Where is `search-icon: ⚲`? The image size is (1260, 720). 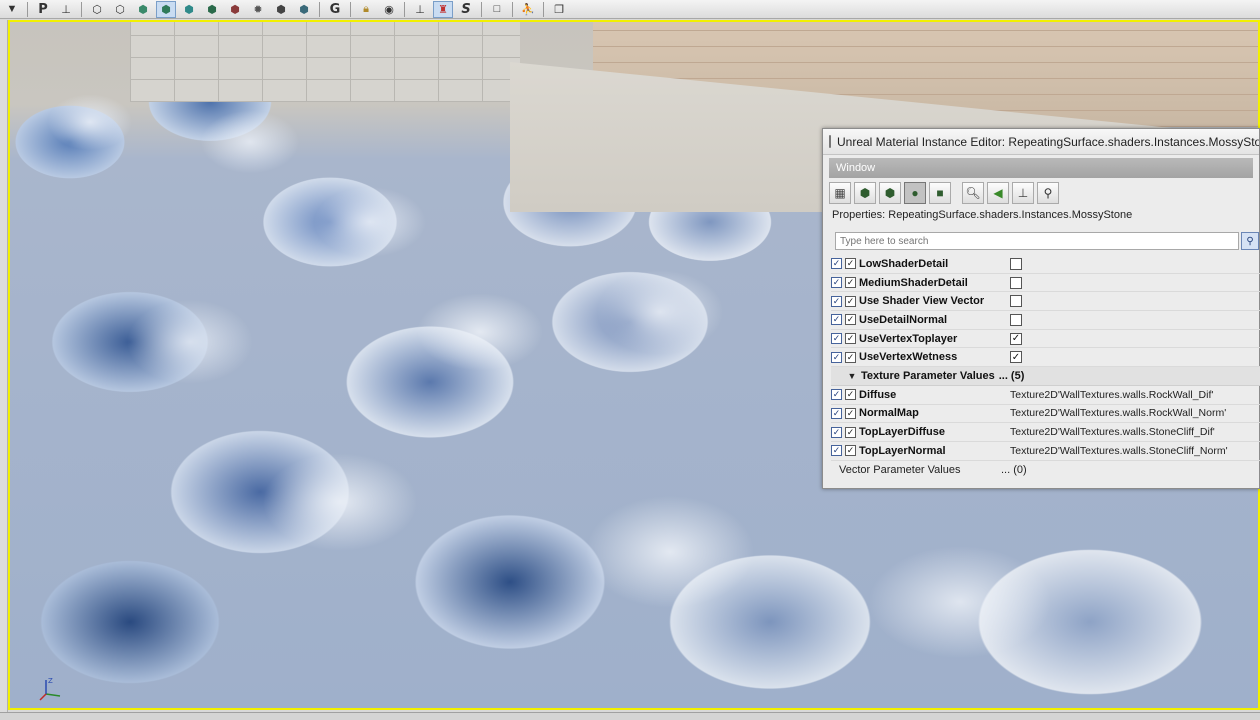 search-icon: ⚲ is located at coordinates (1250, 241).